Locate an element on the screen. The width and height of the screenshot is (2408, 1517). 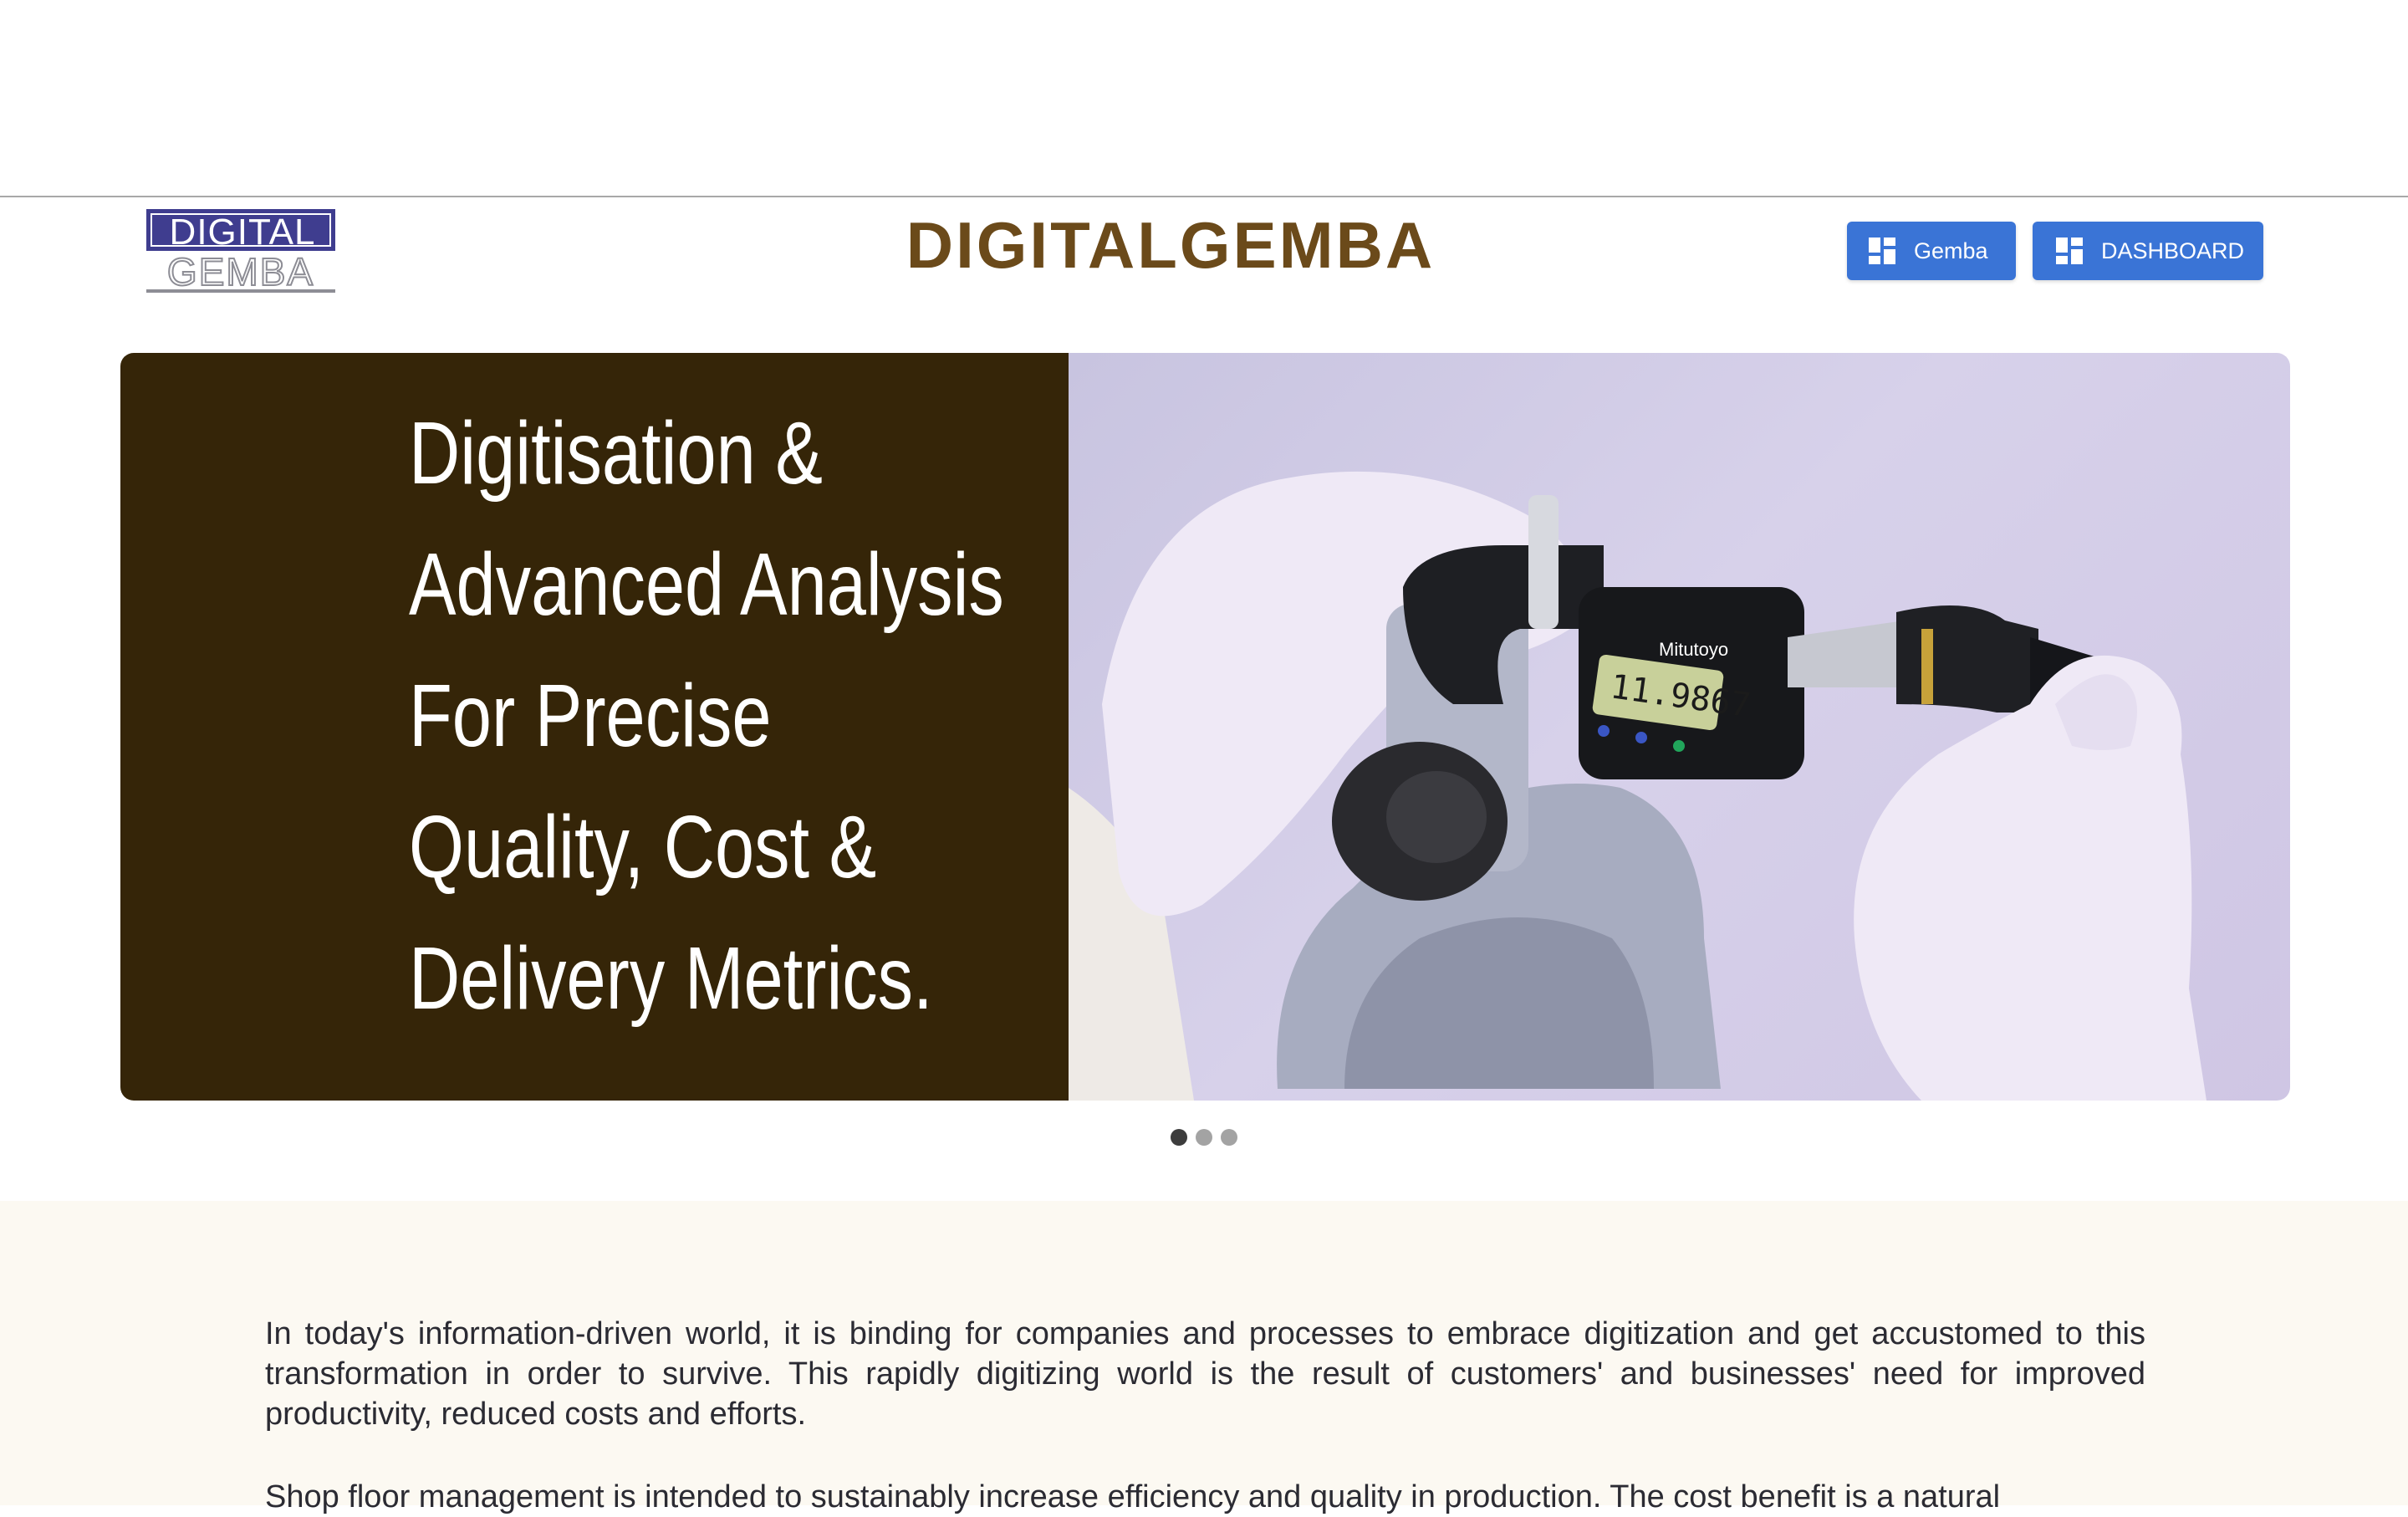
gemba-button-label: Gemba is located at coordinates (1951, 251).